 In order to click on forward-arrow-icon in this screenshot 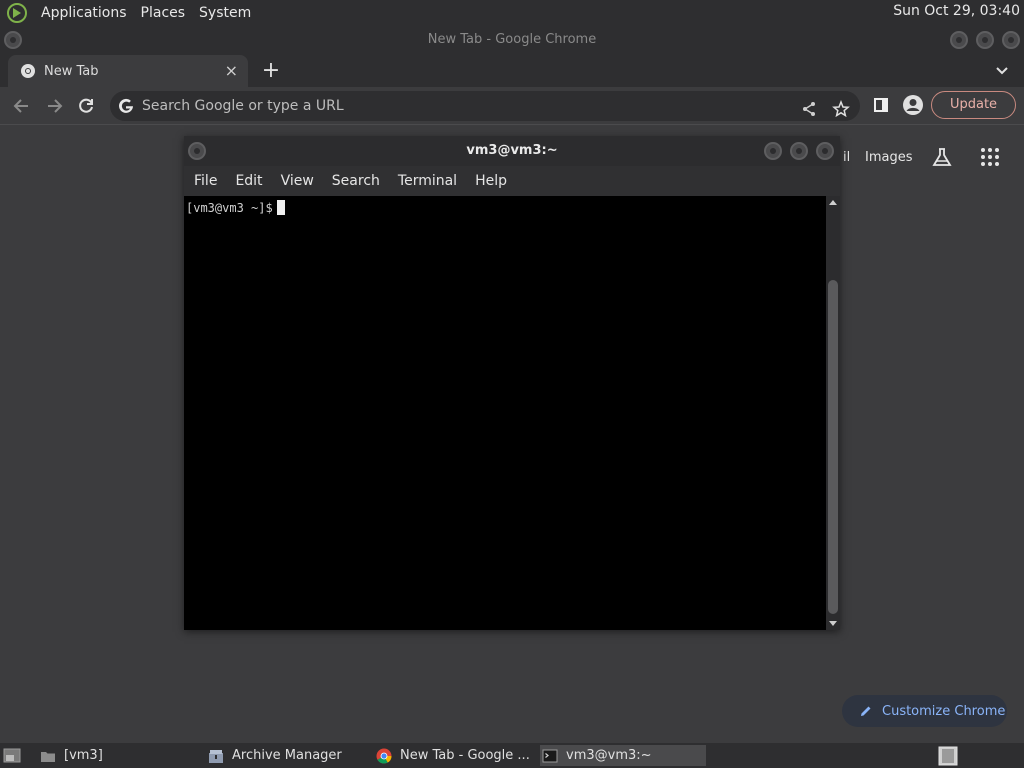, I will do `click(54, 106)`.